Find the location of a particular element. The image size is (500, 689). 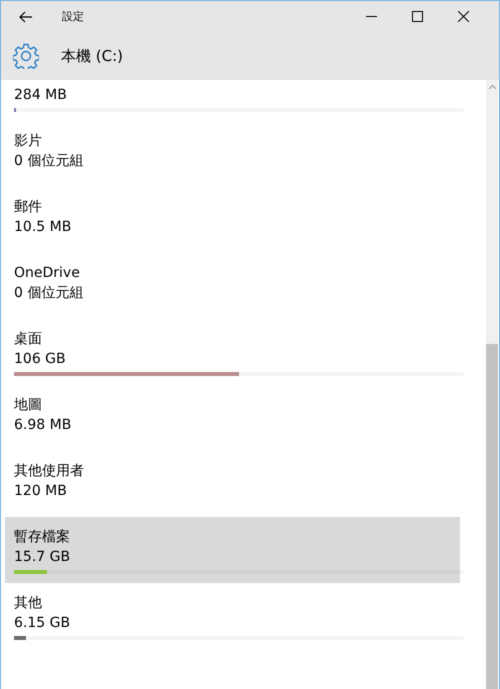

back-icon is located at coordinates (26, 16).